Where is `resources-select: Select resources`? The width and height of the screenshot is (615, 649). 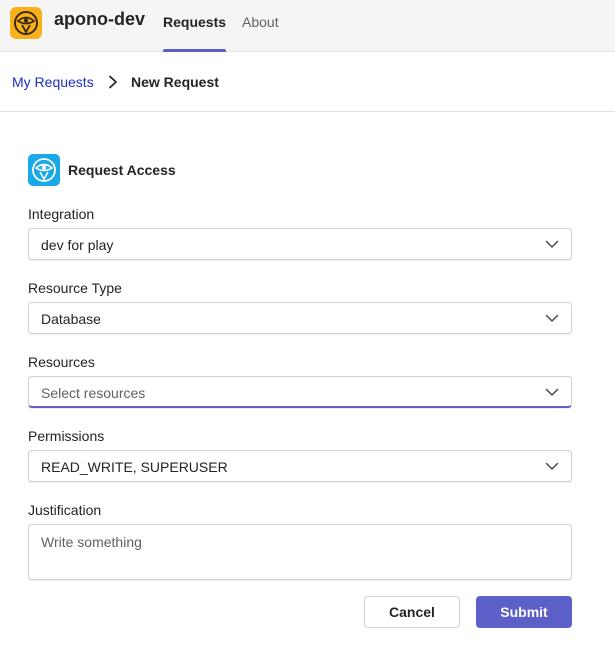 resources-select: Select resources is located at coordinates (300, 392).